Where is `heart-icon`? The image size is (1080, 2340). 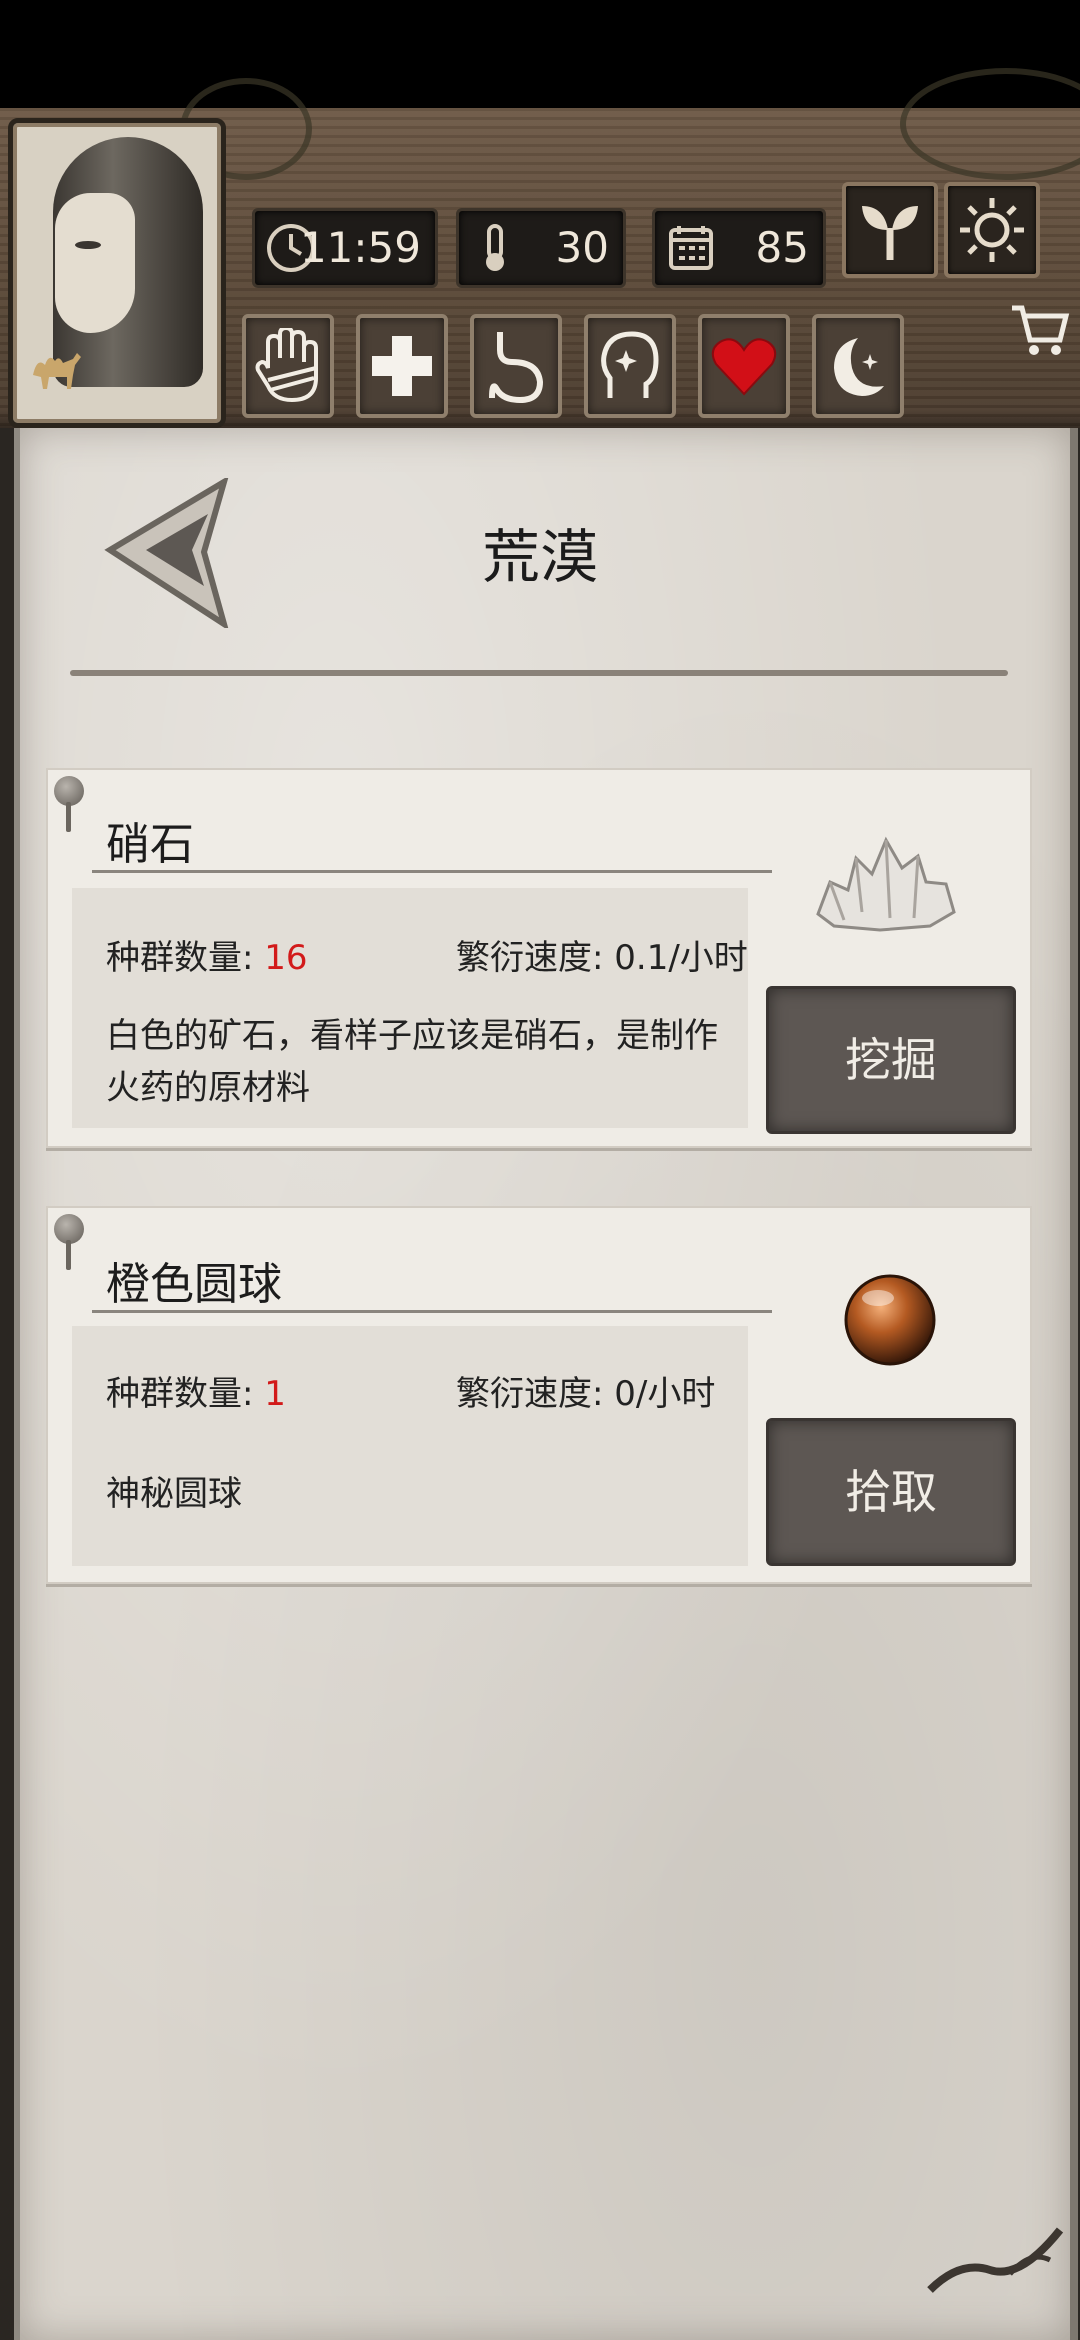
heart-icon is located at coordinates (744, 367).